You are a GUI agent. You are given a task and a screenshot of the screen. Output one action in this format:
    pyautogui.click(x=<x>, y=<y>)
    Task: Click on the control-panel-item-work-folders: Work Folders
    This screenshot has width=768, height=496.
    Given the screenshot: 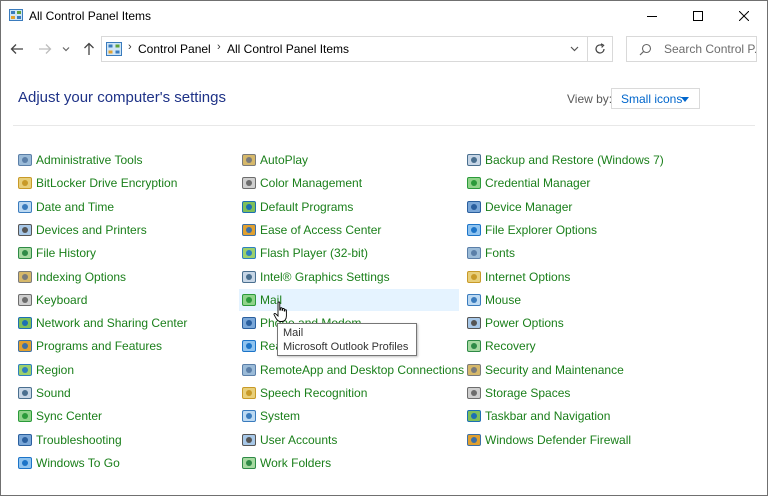 What is the action you would take?
    pyautogui.click(x=349, y=463)
    